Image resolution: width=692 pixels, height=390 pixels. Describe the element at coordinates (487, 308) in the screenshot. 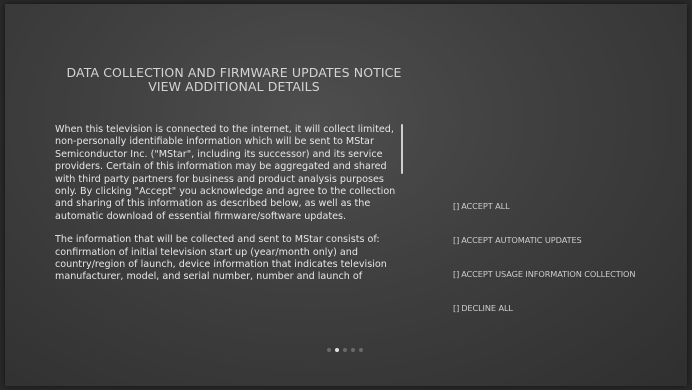

I see `option-label: DECLINE ALL` at that location.